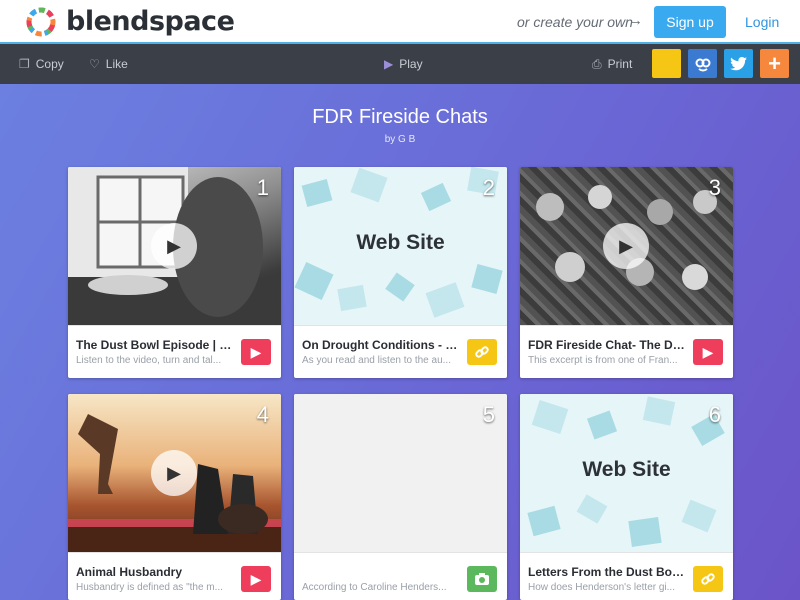  Describe the element at coordinates (262, 187) in the screenshot. I see `card-number: 1` at that location.